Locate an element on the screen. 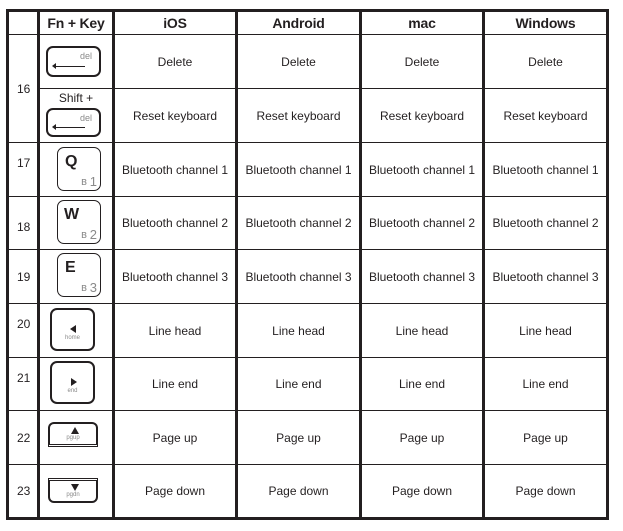 This screenshot has height=531, width=623. page-up-key-icon: pgup is located at coordinates (73, 434).